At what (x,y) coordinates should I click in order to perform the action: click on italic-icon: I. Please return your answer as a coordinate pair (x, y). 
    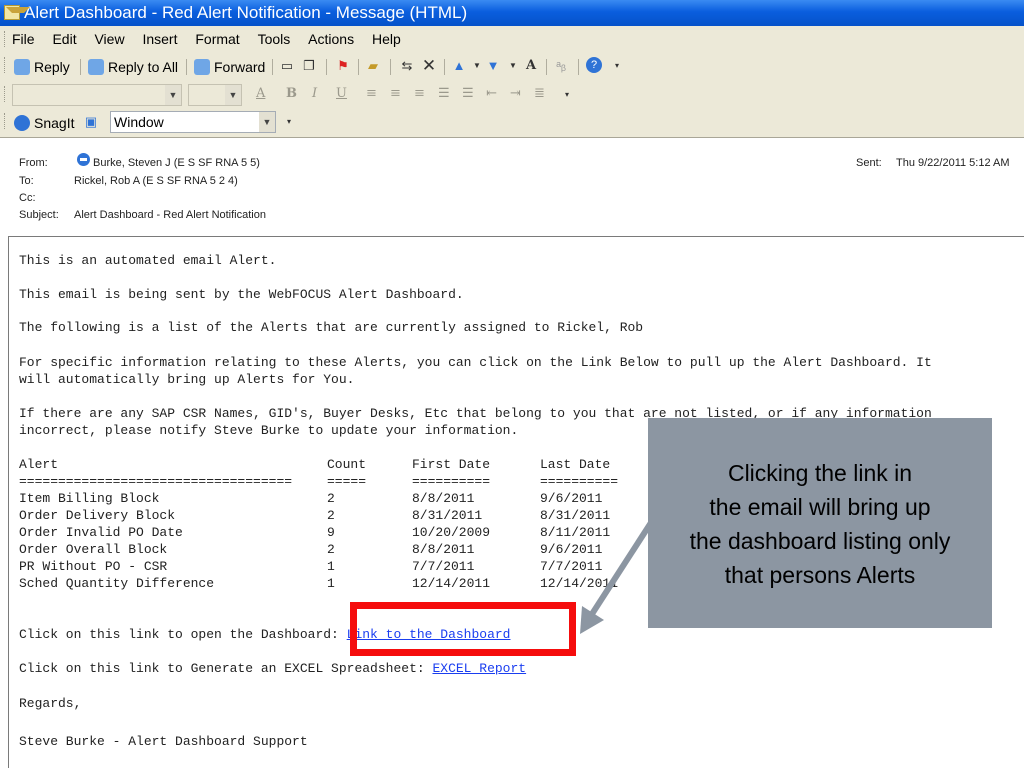
    Looking at the image, I should click on (314, 93).